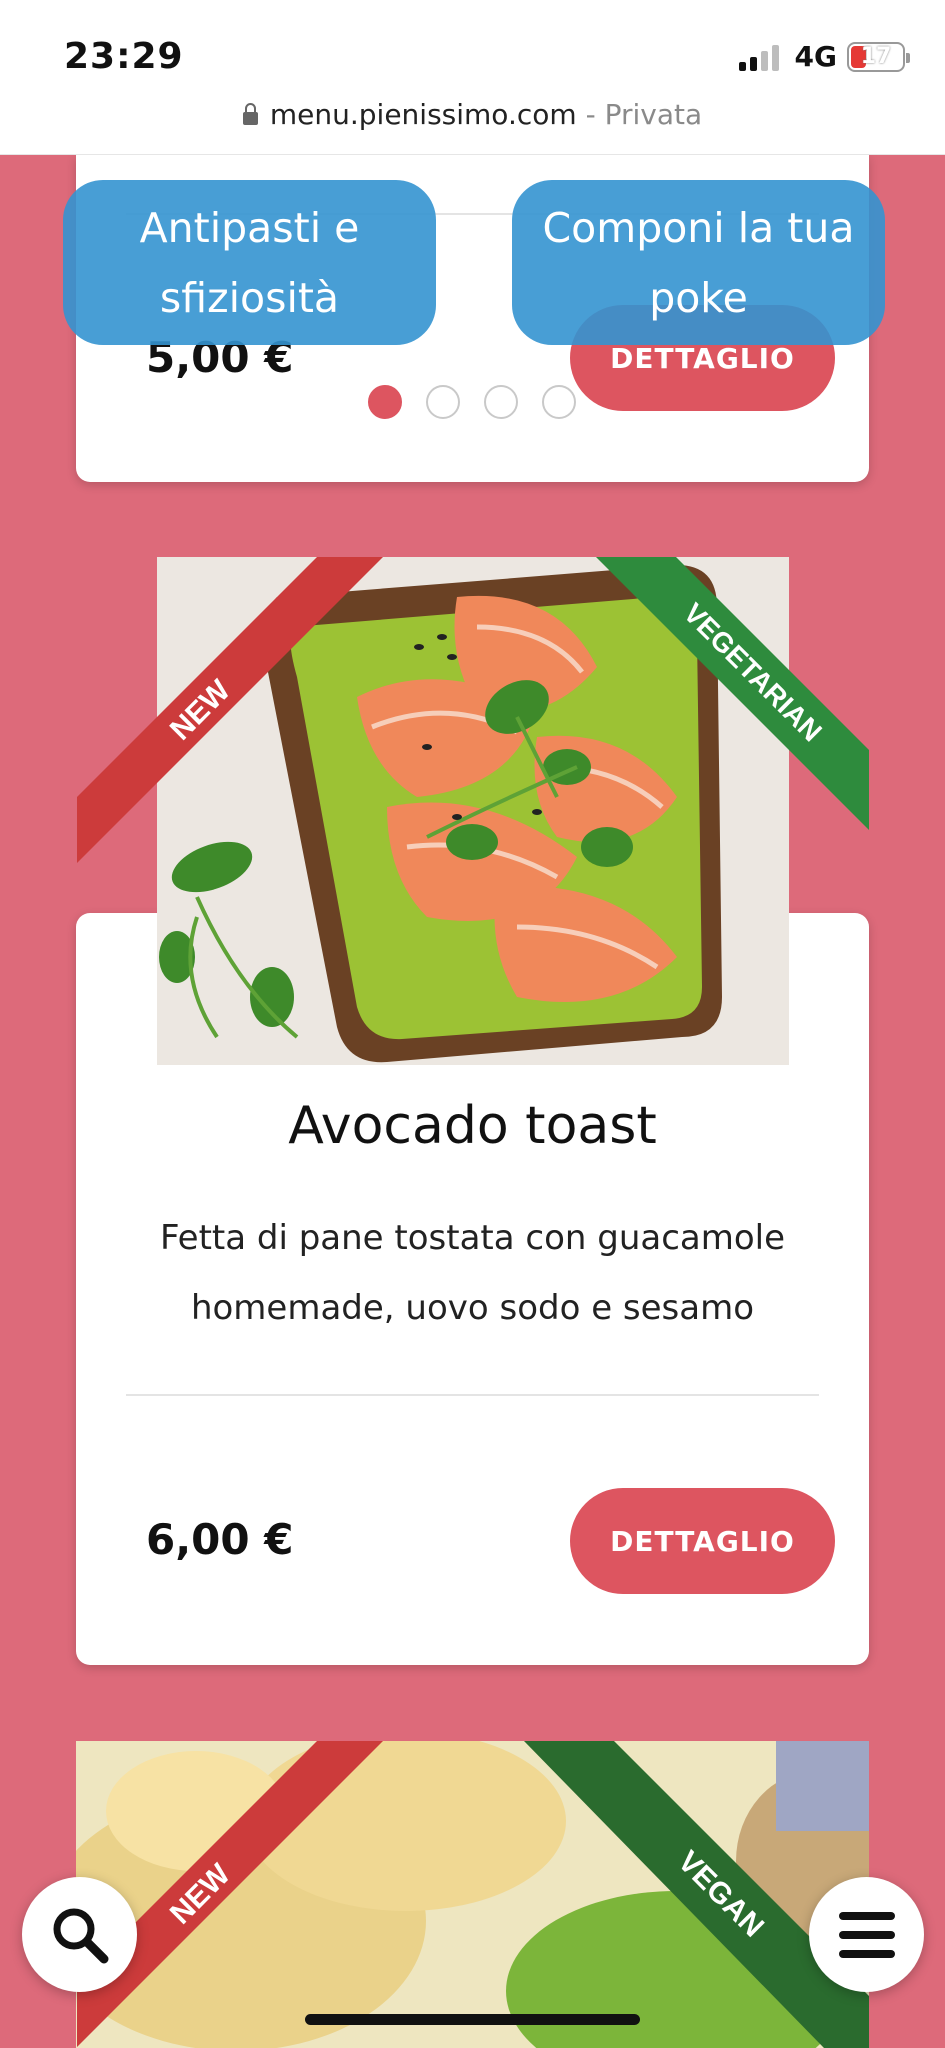 This screenshot has height=2048, width=945. I want to click on lock-icon, so click(250, 114).